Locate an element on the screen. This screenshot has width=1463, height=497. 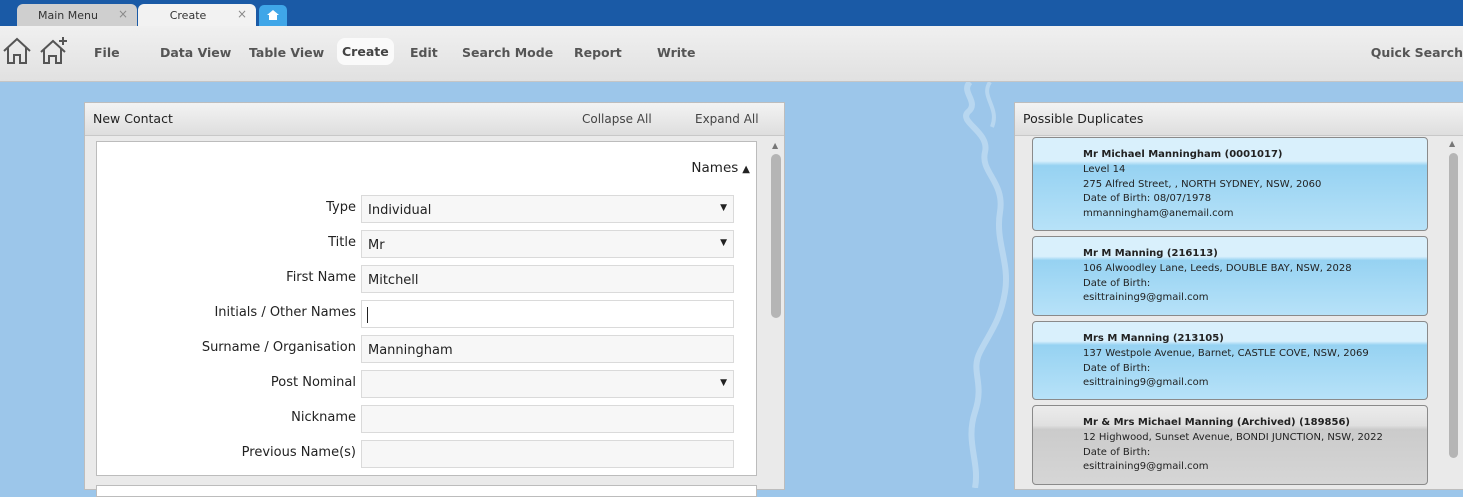
menu-edit: Edit is located at coordinates (424, 52).